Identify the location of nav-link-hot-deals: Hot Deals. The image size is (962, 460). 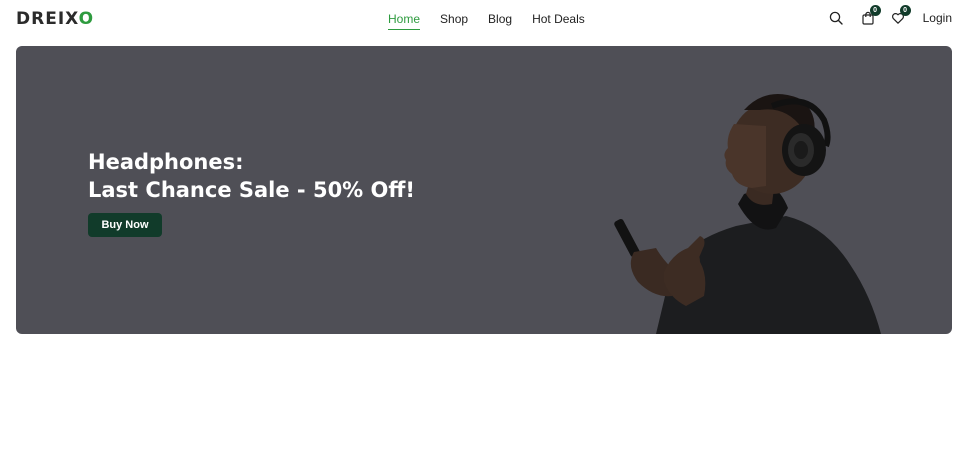
(558, 21).